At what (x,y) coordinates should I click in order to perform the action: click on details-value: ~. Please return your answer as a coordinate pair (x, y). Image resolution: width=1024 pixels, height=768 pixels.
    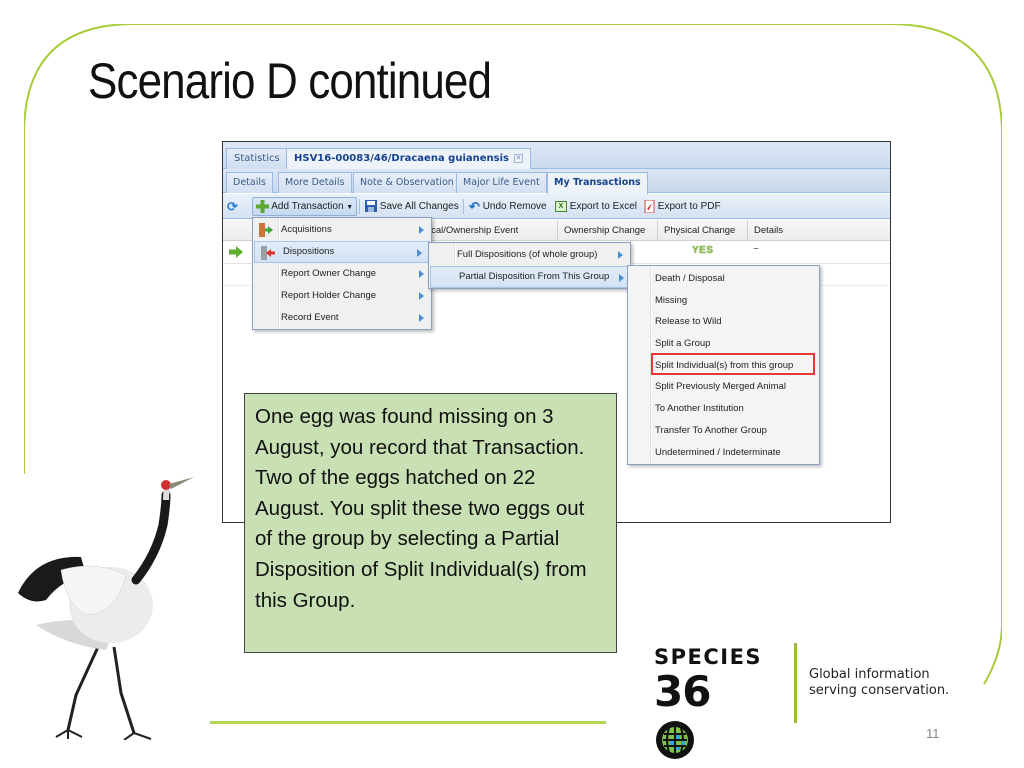
    Looking at the image, I should click on (756, 249).